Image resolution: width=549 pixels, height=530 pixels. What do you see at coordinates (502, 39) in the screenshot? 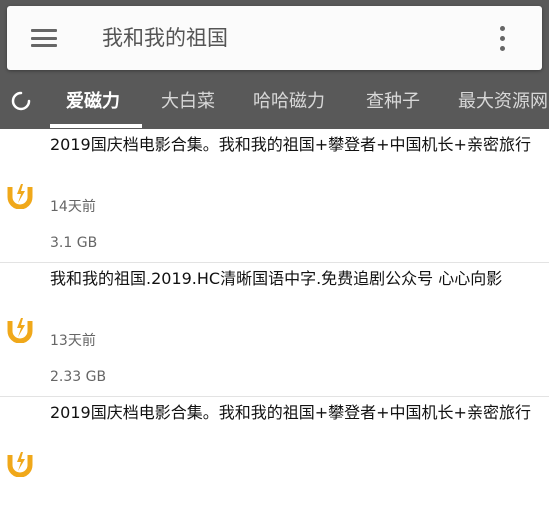
I see `more-vert-icon` at bounding box center [502, 39].